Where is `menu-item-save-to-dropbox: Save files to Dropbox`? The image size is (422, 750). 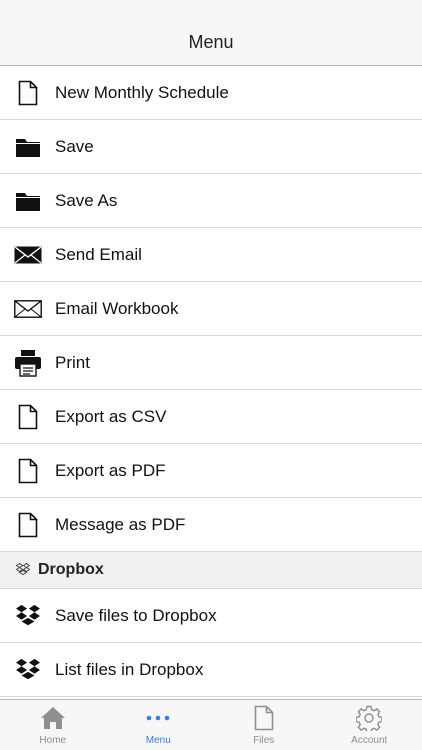
menu-item-save-to-dropbox: Save files to Dropbox is located at coordinates (211, 616).